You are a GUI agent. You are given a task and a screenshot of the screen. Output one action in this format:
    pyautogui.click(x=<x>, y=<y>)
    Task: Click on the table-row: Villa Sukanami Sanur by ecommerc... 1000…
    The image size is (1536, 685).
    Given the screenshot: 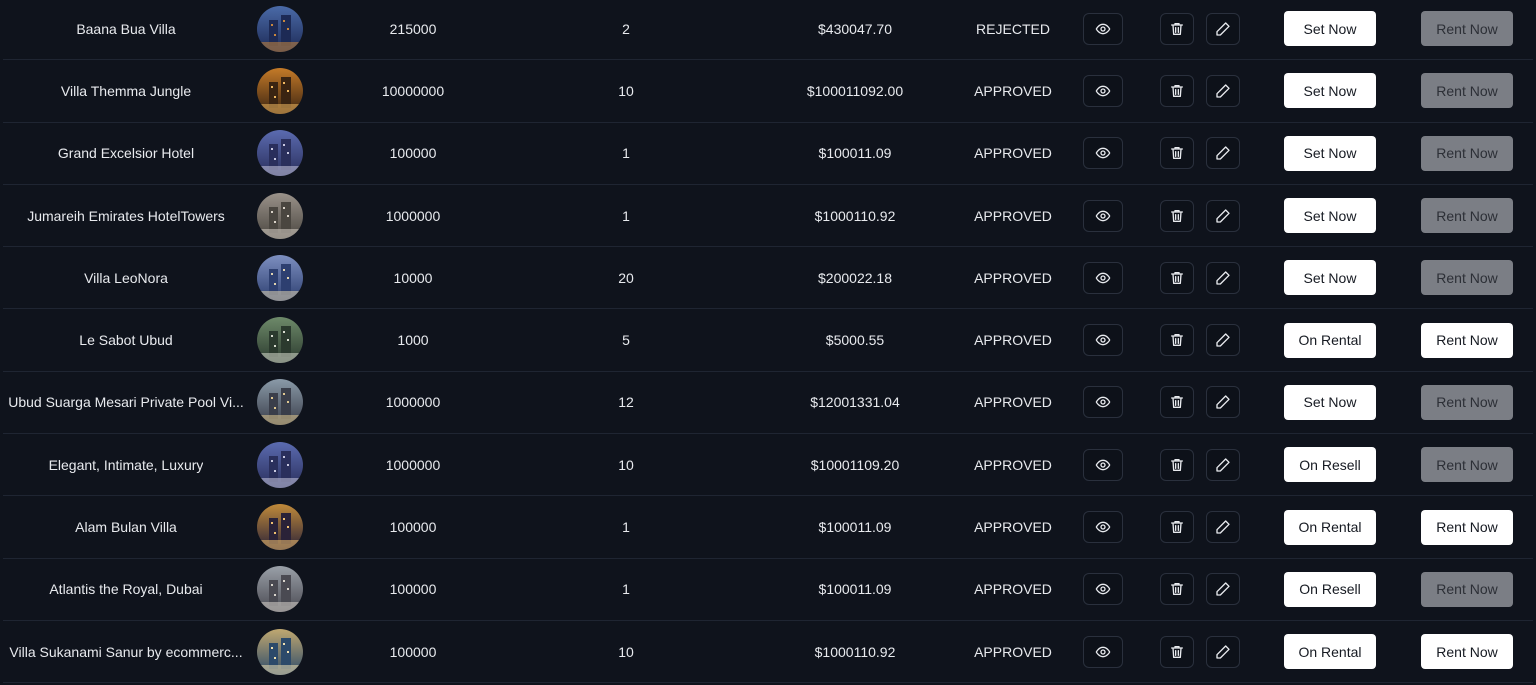 What is the action you would take?
    pyautogui.click(x=768, y=652)
    